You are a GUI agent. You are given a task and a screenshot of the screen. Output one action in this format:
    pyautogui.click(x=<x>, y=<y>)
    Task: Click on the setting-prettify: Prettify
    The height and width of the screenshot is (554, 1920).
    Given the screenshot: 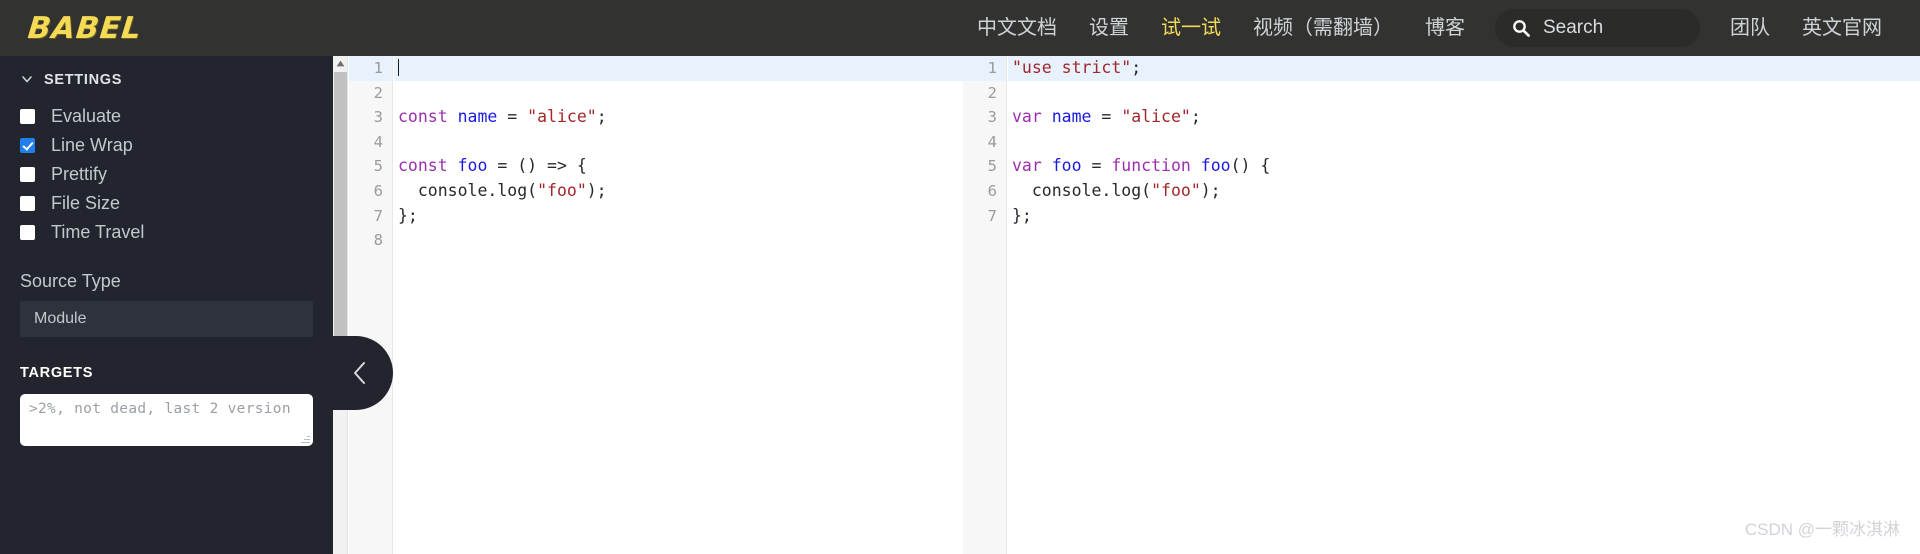 What is the action you would take?
    pyautogui.click(x=166, y=174)
    